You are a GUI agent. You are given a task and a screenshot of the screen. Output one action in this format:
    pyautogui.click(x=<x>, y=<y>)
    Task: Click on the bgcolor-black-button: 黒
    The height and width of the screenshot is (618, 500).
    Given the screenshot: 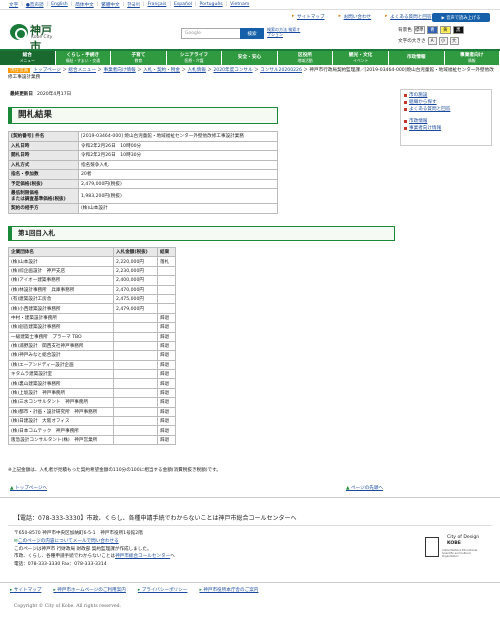 What is the action you would take?
    pyautogui.click(x=458, y=30)
    